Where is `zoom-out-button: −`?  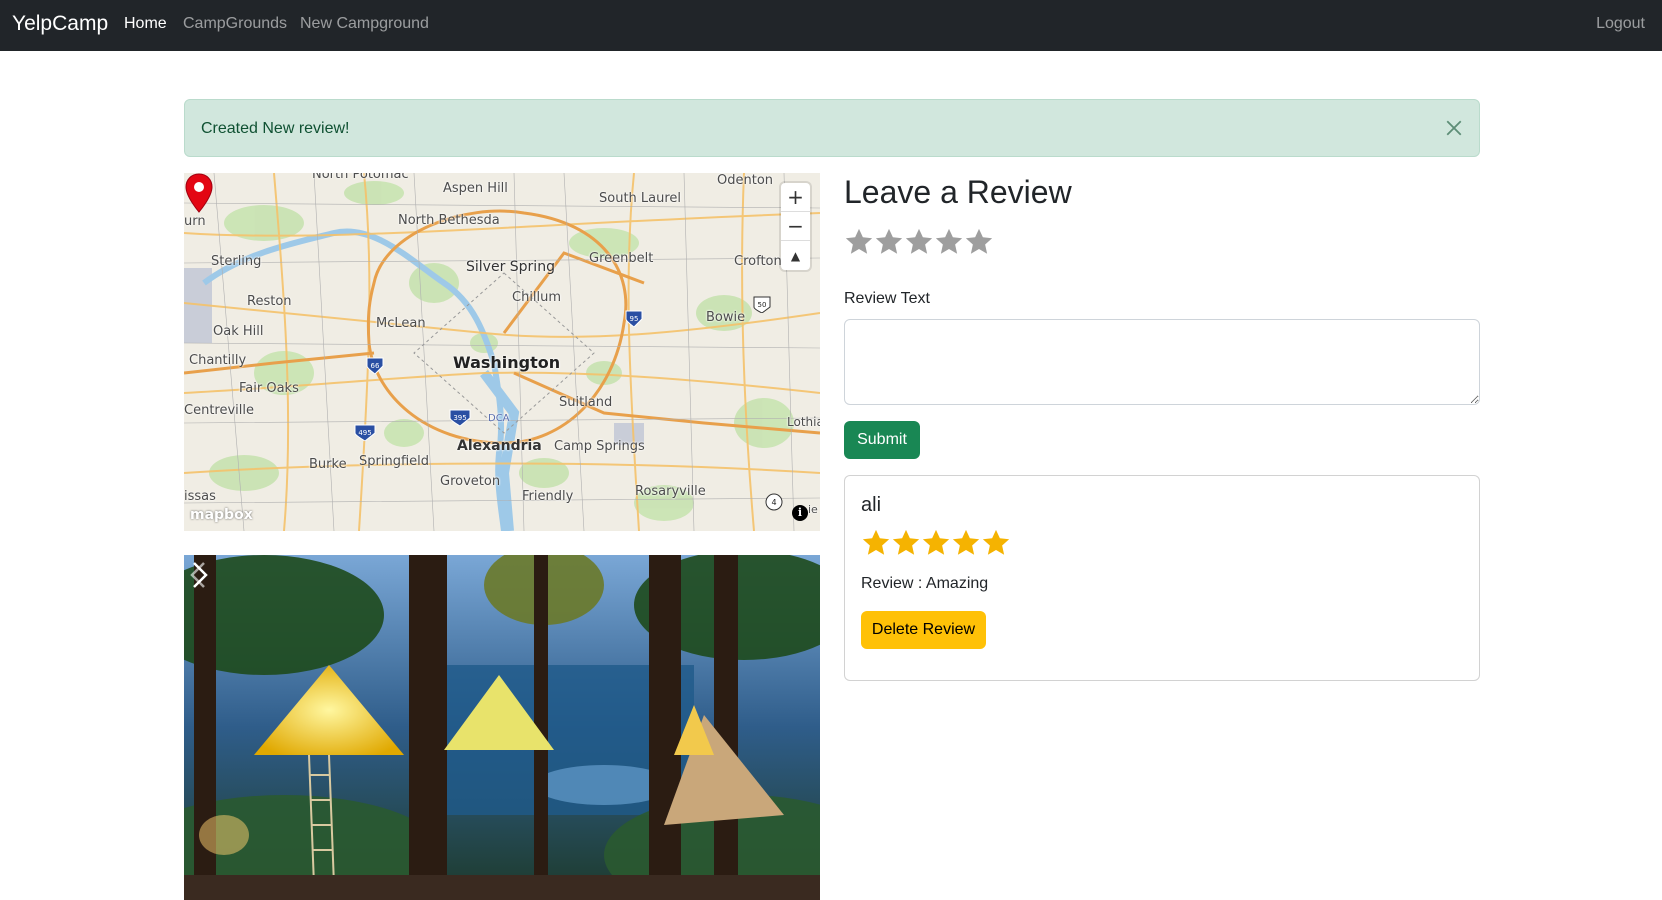
zoom-out-button: − is located at coordinates (795, 226).